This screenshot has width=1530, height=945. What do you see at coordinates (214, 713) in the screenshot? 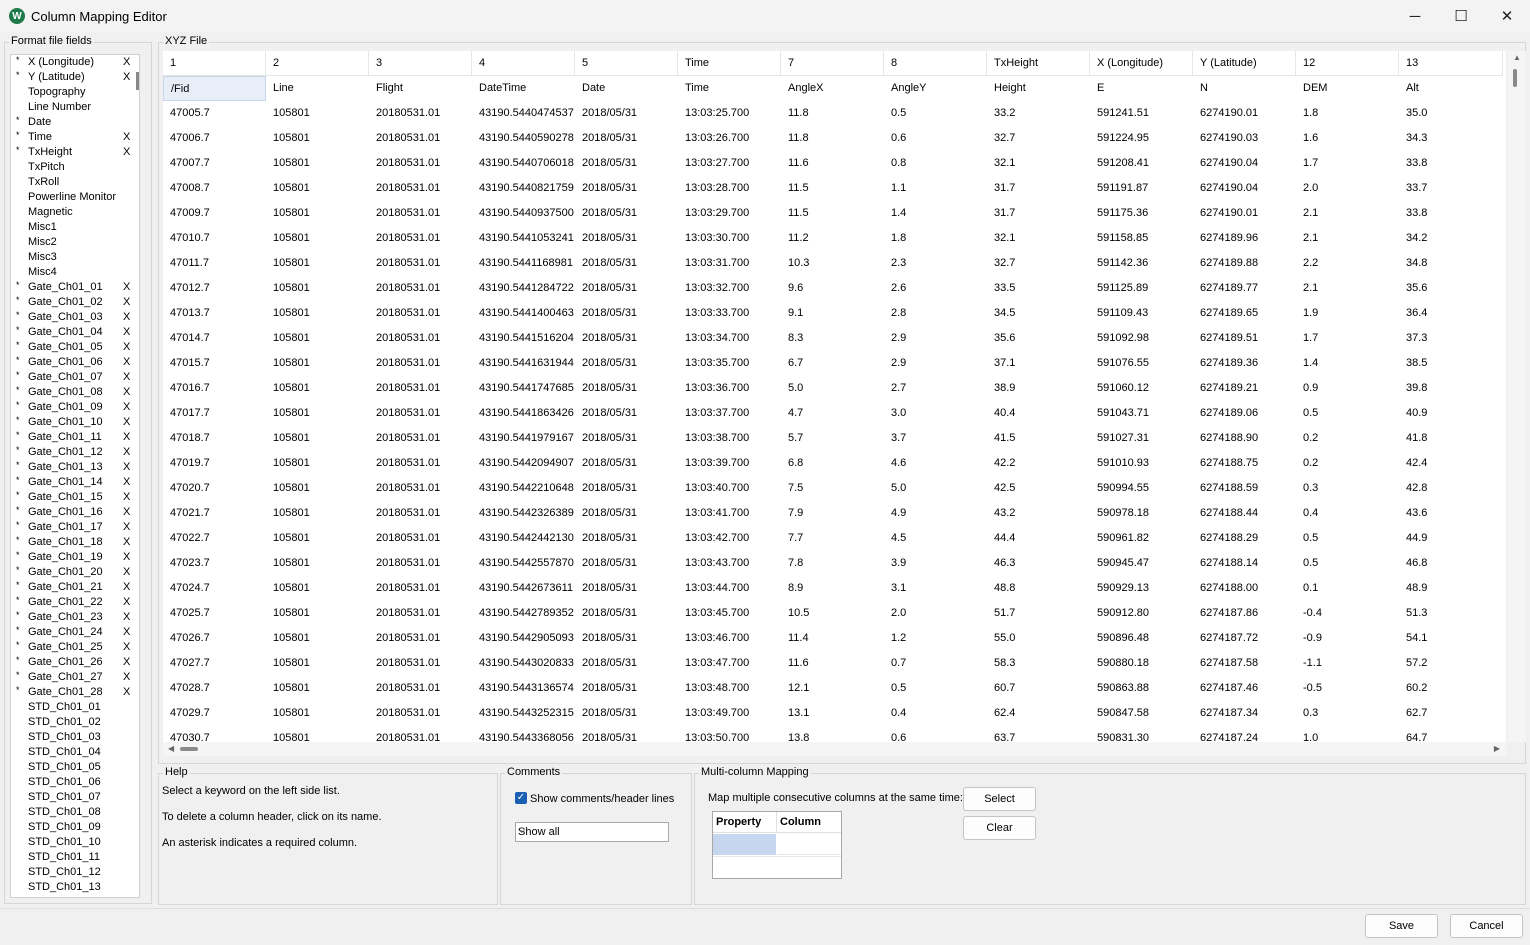
I see `grid-cell: 47029.7` at bounding box center [214, 713].